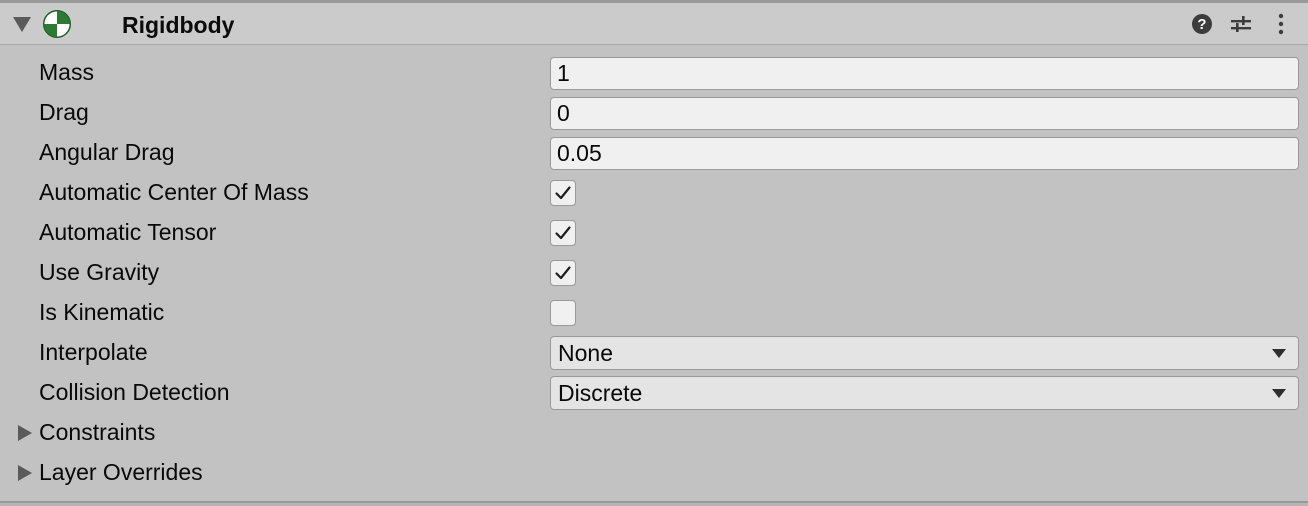 The width and height of the screenshot is (1308, 506). I want to click on presets-icon, so click(1241, 24).